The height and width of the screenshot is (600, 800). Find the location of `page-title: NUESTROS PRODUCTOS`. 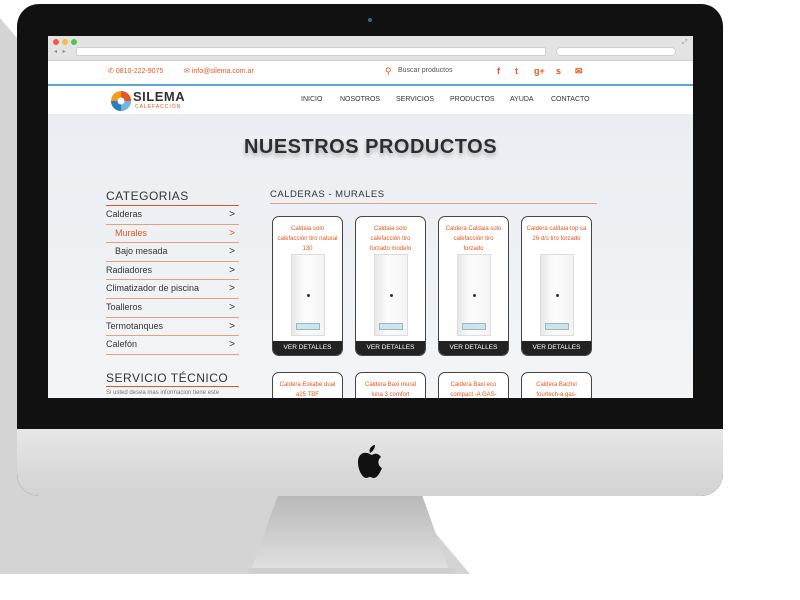

page-title: NUESTROS PRODUCTOS is located at coordinates (370, 147).